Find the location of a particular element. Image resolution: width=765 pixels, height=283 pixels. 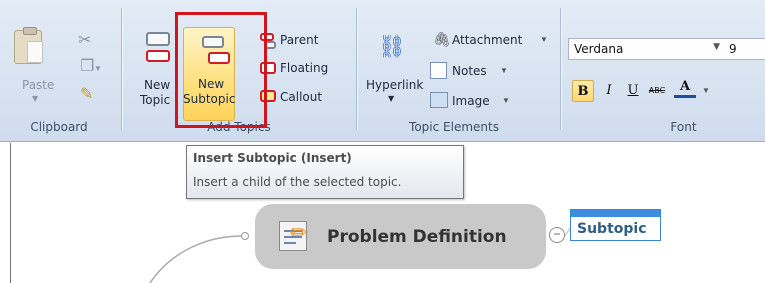

font-name-dropdown-icon: ▼ is located at coordinates (716, 47).